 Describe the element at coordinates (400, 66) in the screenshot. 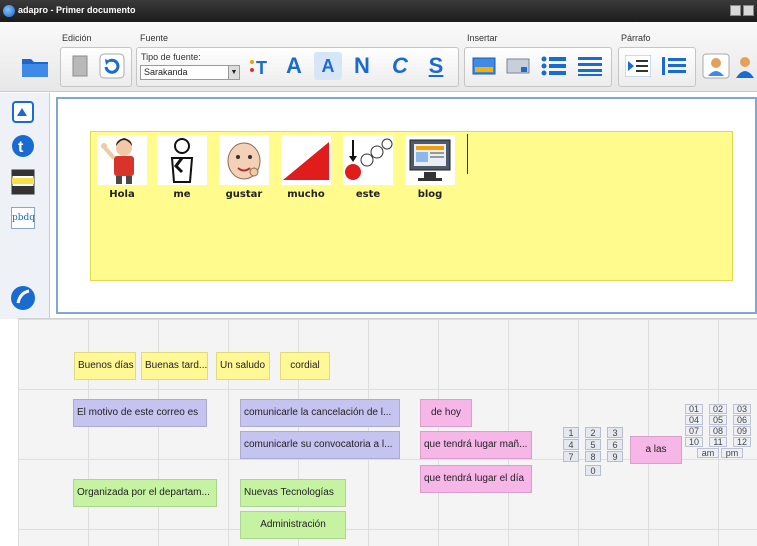

I see `italic-button: C` at that location.